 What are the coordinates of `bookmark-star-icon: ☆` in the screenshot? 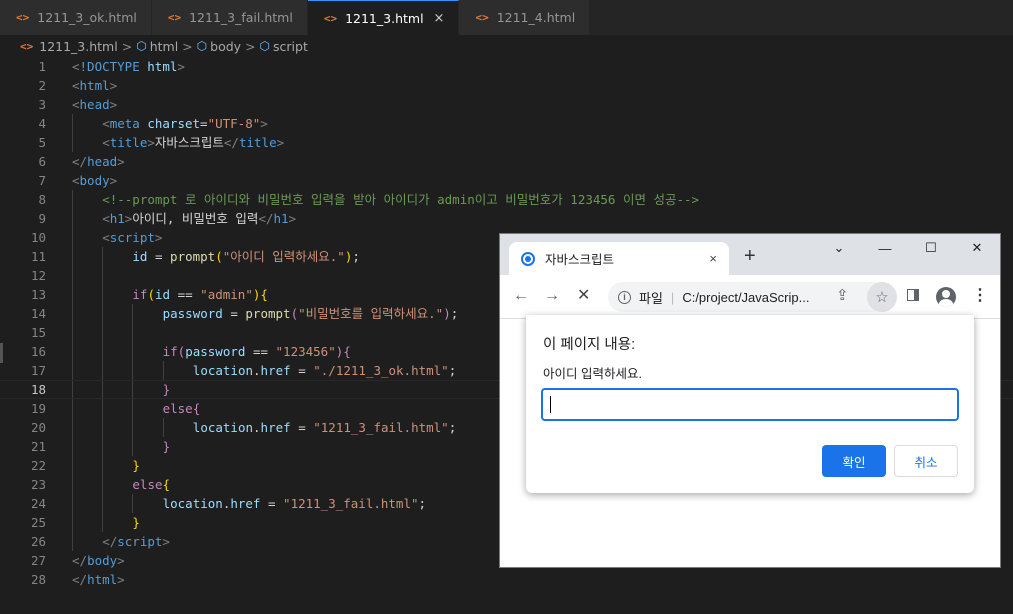 It's located at (882, 297).